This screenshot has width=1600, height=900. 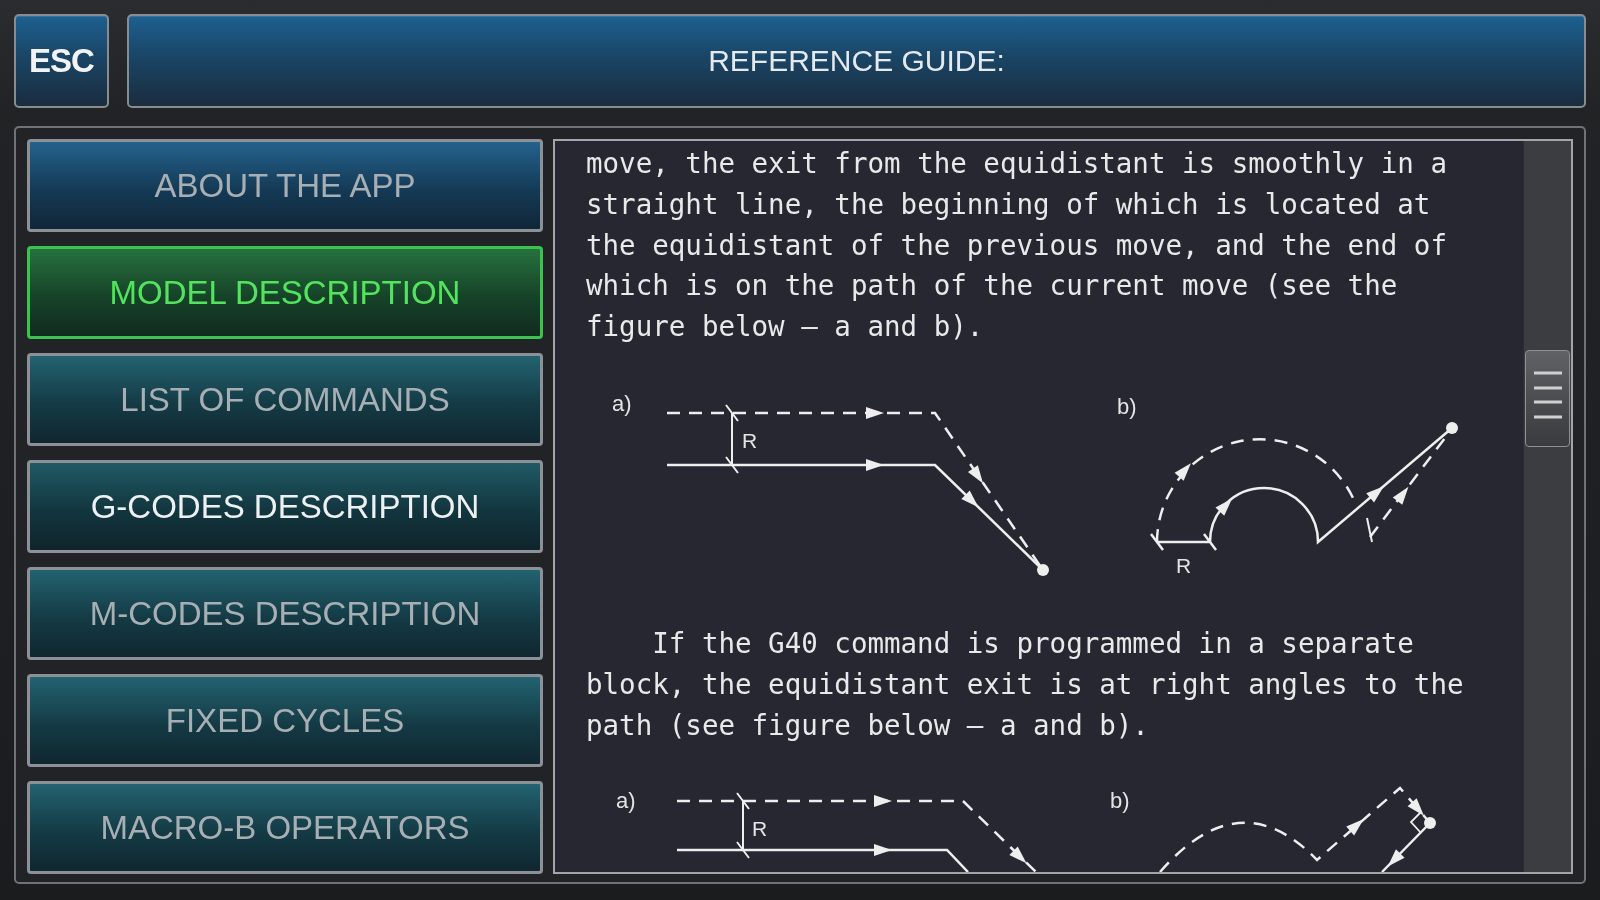 What do you see at coordinates (1025, 684) in the screenshot?
I see `guide-paragraph: If the G40 command is programmed in a separate block, the equidistant exit is at right angles to the path (see figure below – a and b).` at bounding box center [1025, 684].